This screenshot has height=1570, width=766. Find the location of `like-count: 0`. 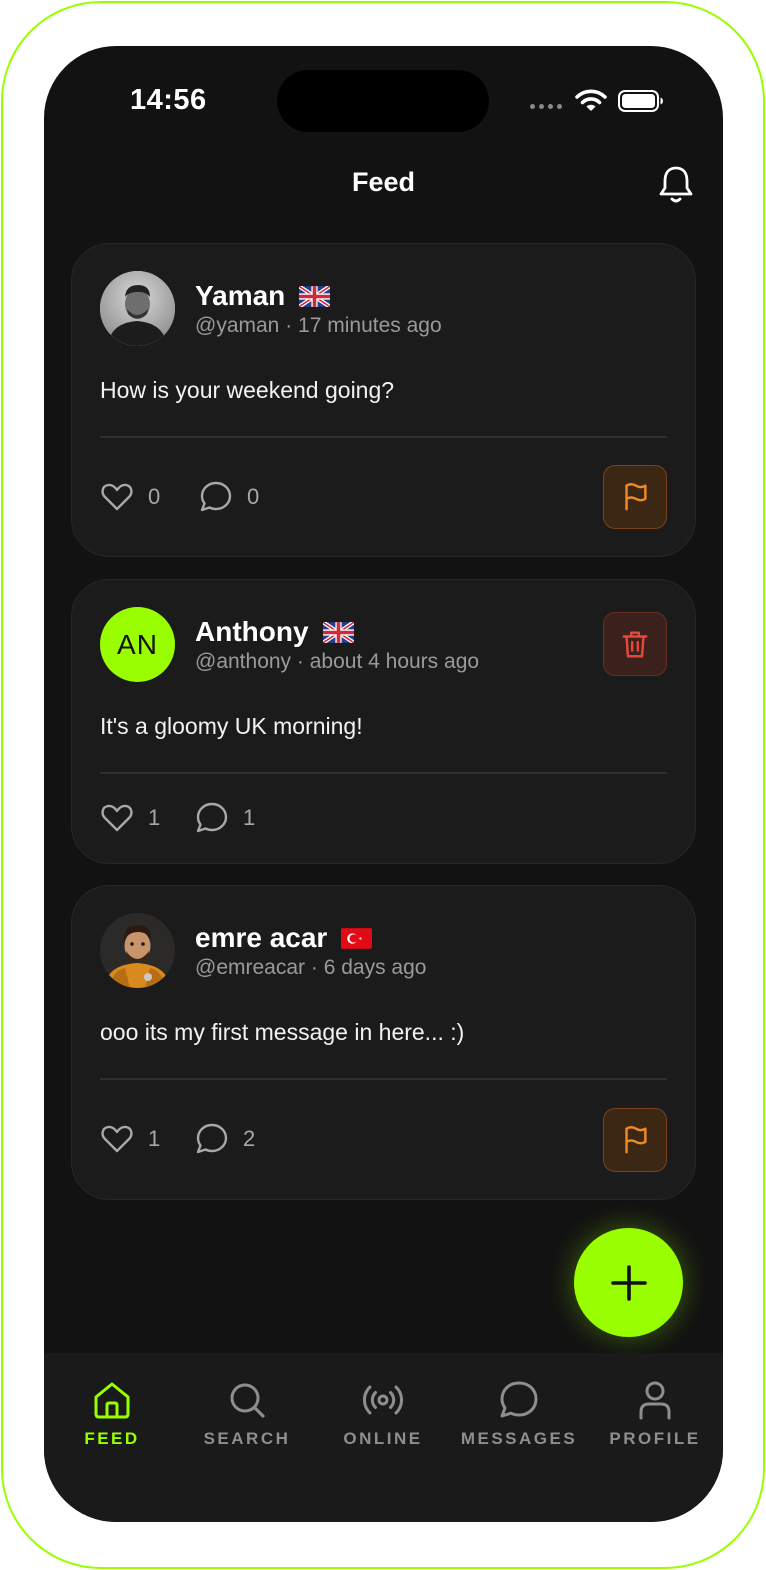

like-count: 0 is located at coordinates (154, 496).